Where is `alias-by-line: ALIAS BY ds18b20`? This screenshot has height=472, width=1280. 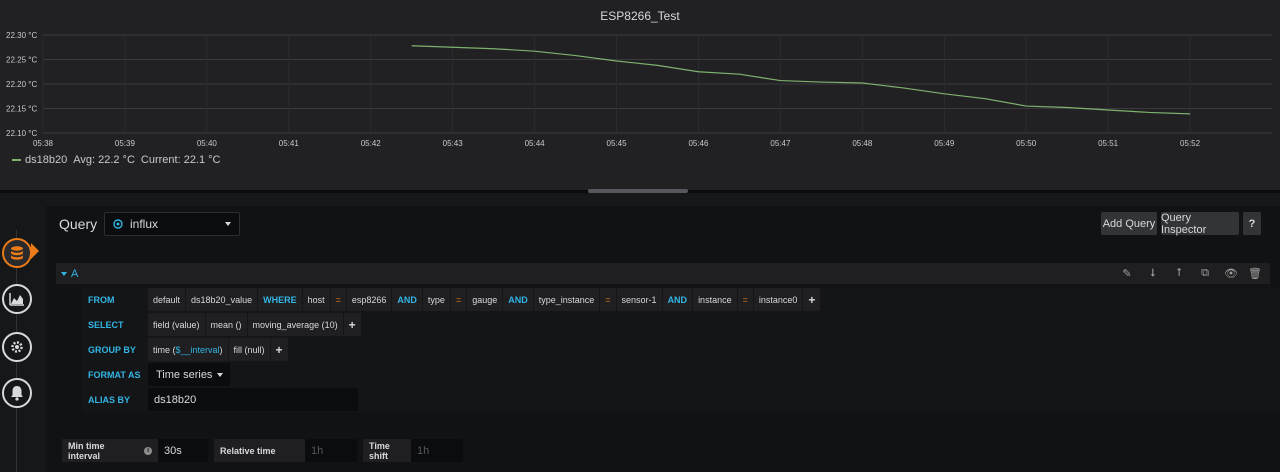
alias-by-line: ALIAS BY ds18b20 is located at coordinates (220, 399).